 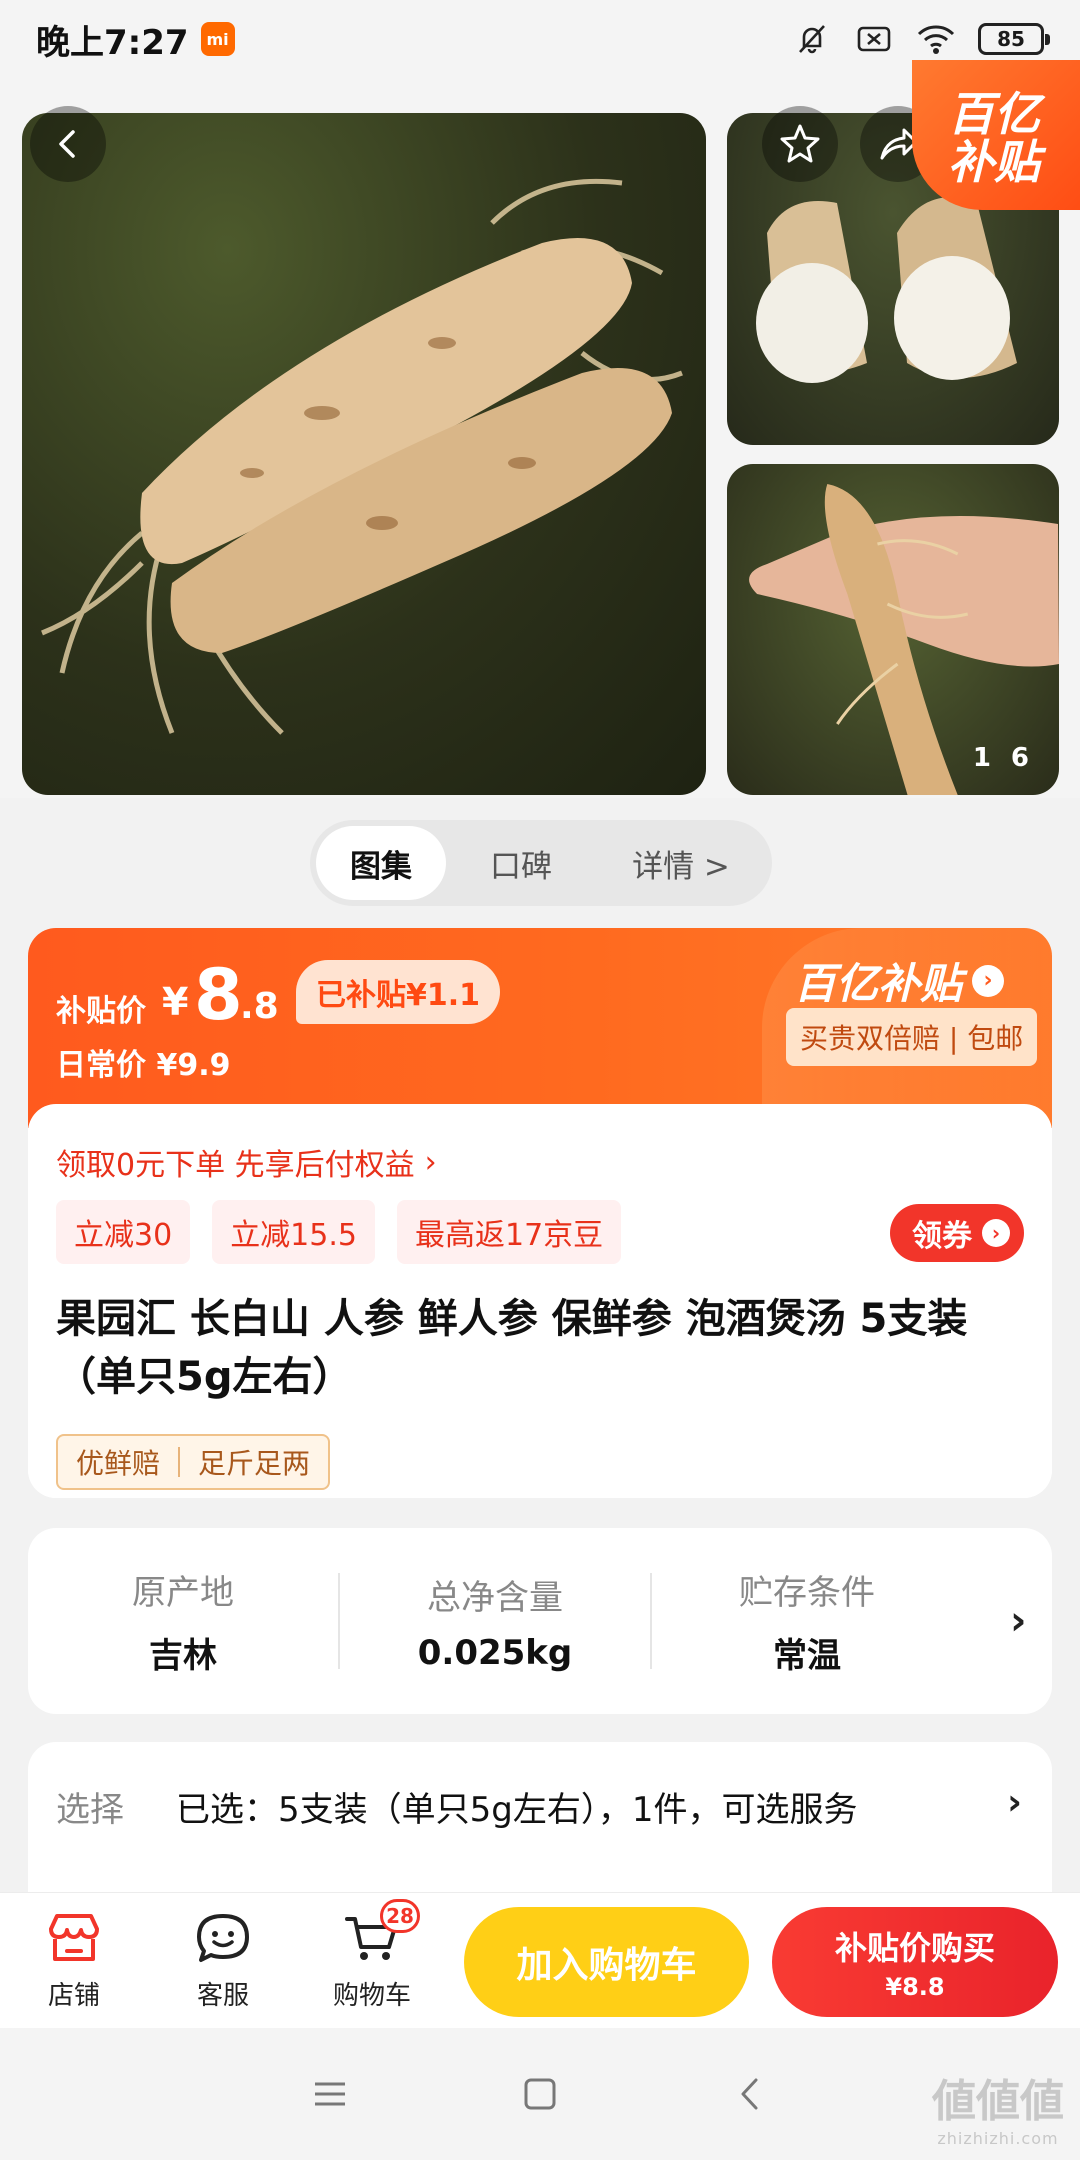 What do you see at coordinates (372, 1934) in the screenshot?
I see `cart-icon: 28` at bounding box center [372, 1934].